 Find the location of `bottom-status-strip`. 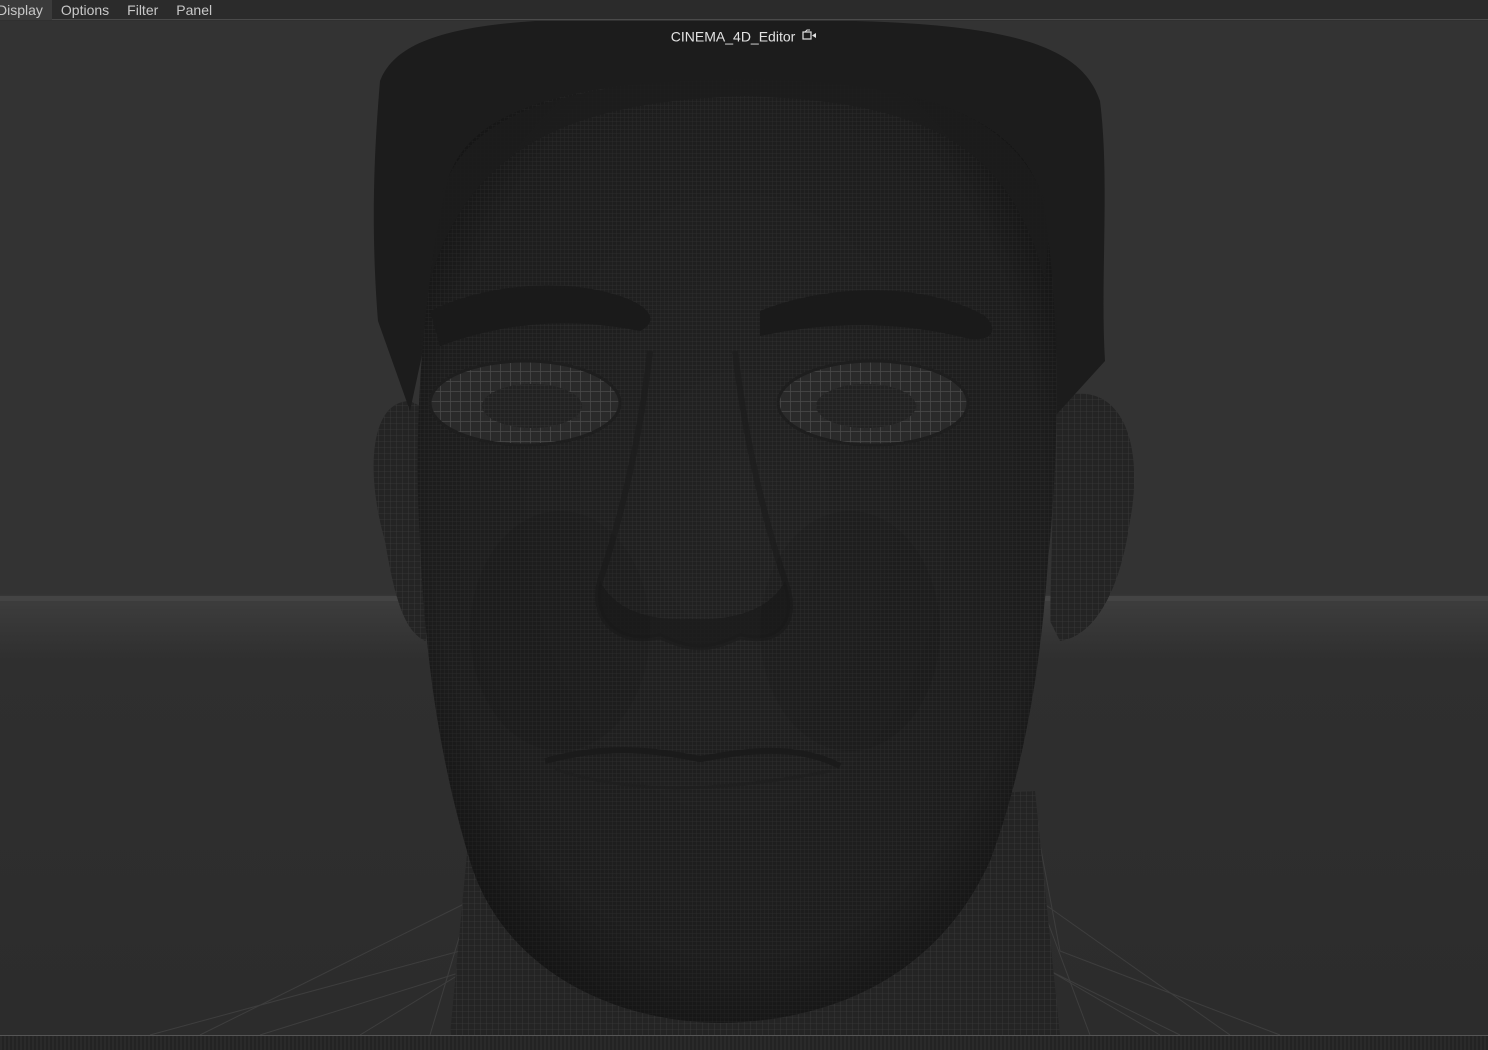

bottom-status-strip is located at coordinates (744, 1042).